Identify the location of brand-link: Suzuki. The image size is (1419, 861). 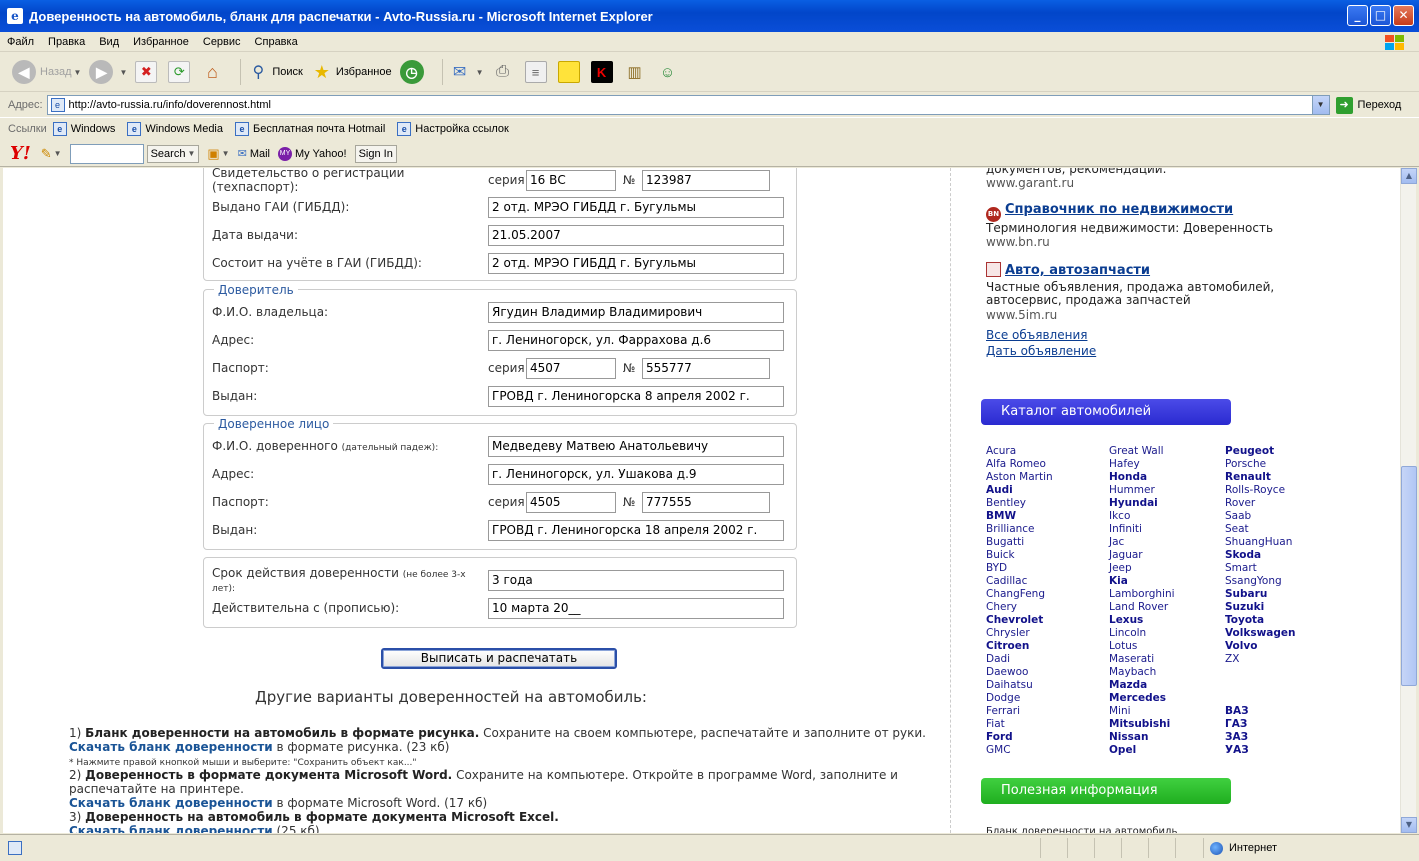
(1260, 607).